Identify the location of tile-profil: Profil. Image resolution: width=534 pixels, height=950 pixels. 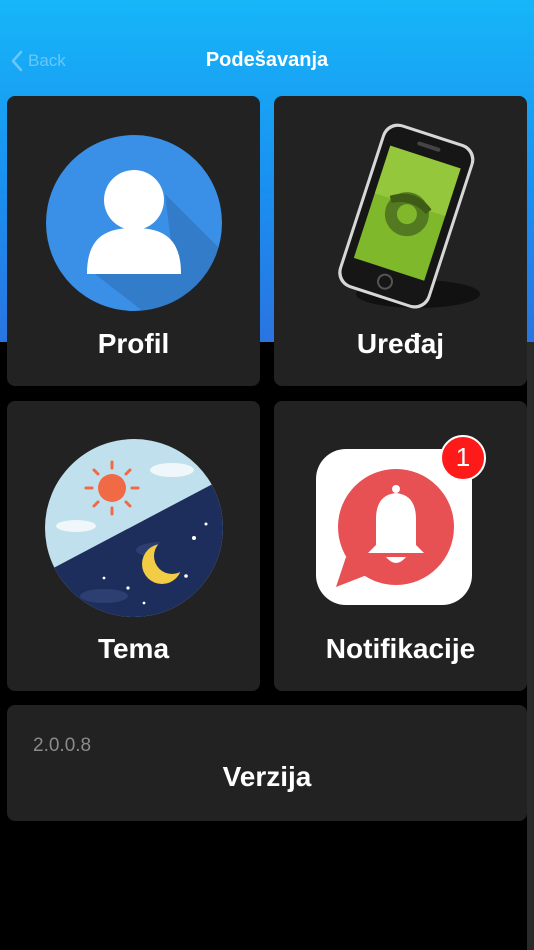
(133, 241).